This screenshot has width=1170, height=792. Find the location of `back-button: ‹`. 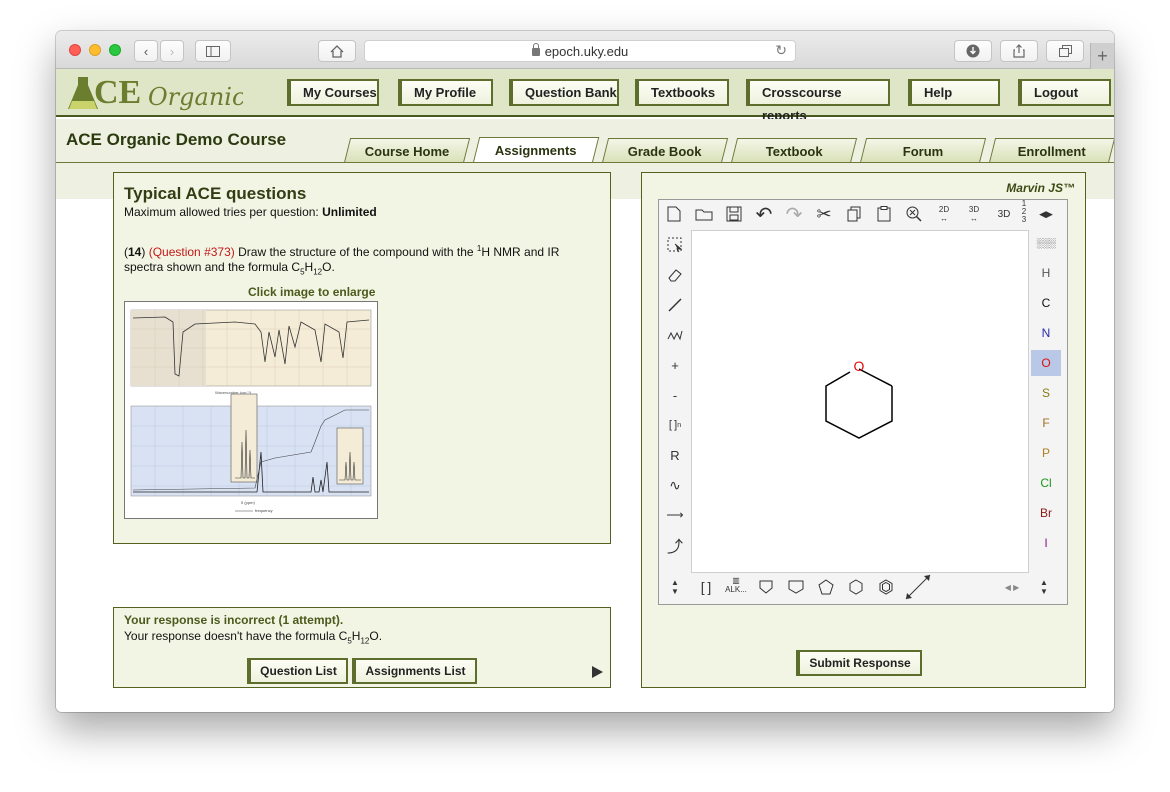

back-button: ‹ is located at coordinates (146, 51).